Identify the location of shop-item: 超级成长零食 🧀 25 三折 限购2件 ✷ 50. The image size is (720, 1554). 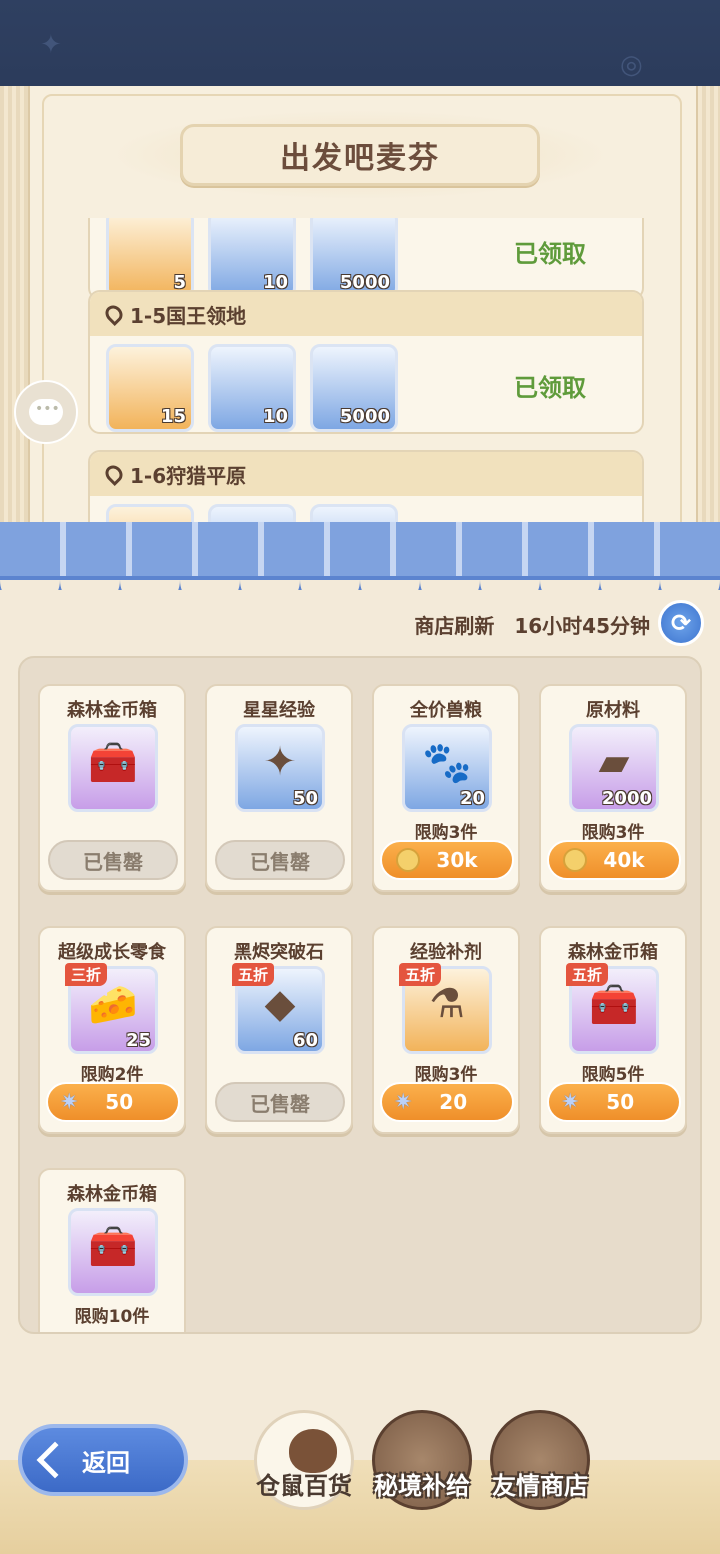
(112, 1030).